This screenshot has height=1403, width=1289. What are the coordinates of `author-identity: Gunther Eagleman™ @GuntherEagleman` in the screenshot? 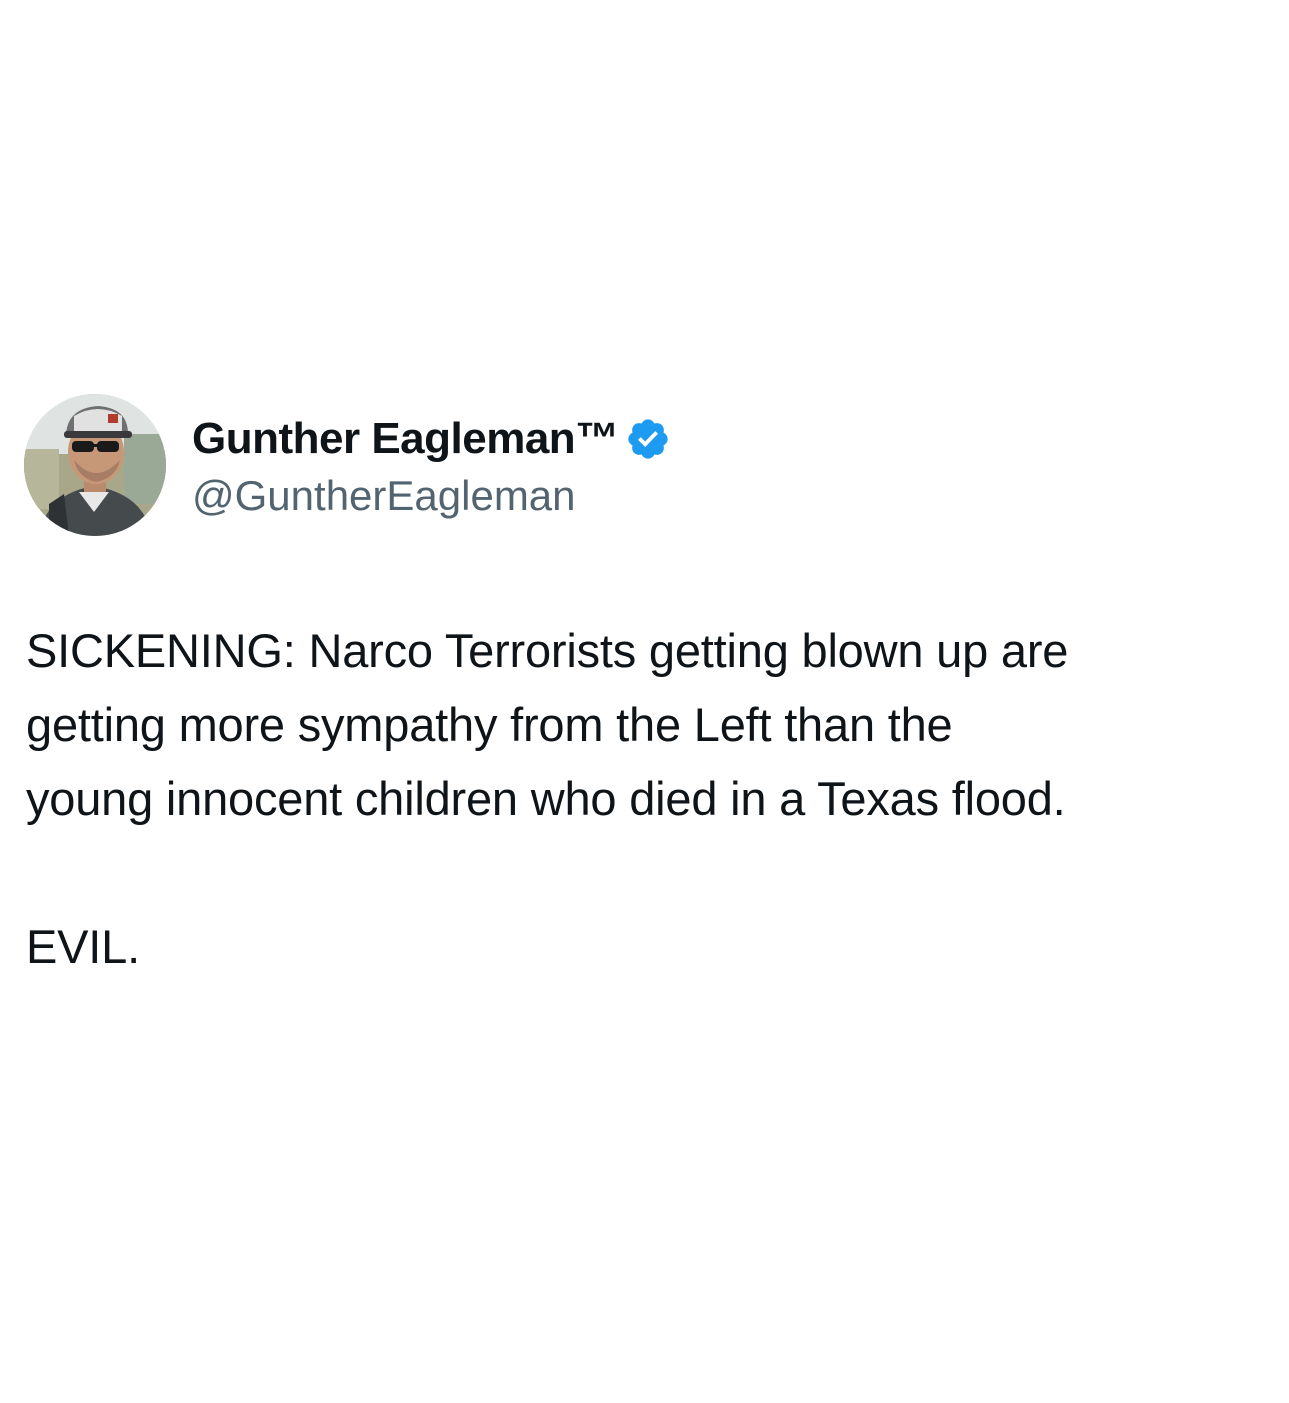 It's located at (431, 465).